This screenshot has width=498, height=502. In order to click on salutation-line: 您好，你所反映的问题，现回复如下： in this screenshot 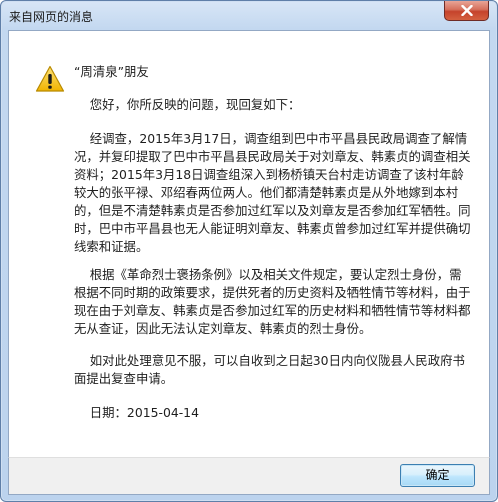, I will do `click(187, 104)`.